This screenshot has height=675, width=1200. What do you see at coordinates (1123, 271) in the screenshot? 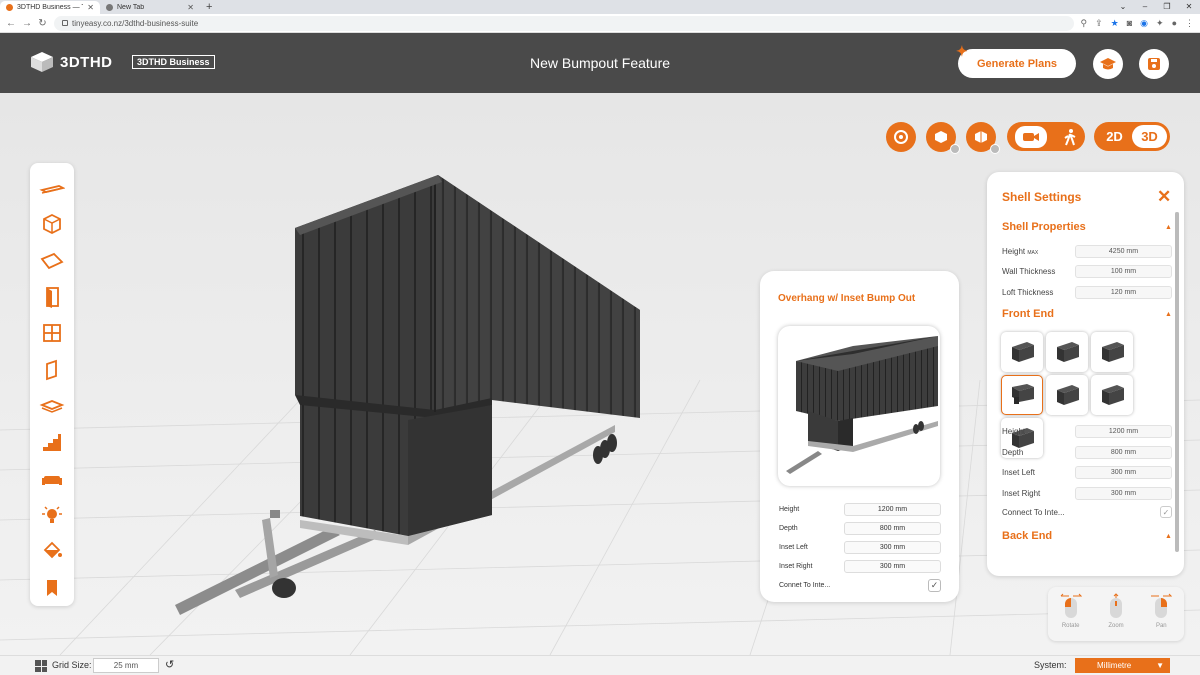
I see `wall-thickness-input: 100 mm` at bounding box center [1123, 271].